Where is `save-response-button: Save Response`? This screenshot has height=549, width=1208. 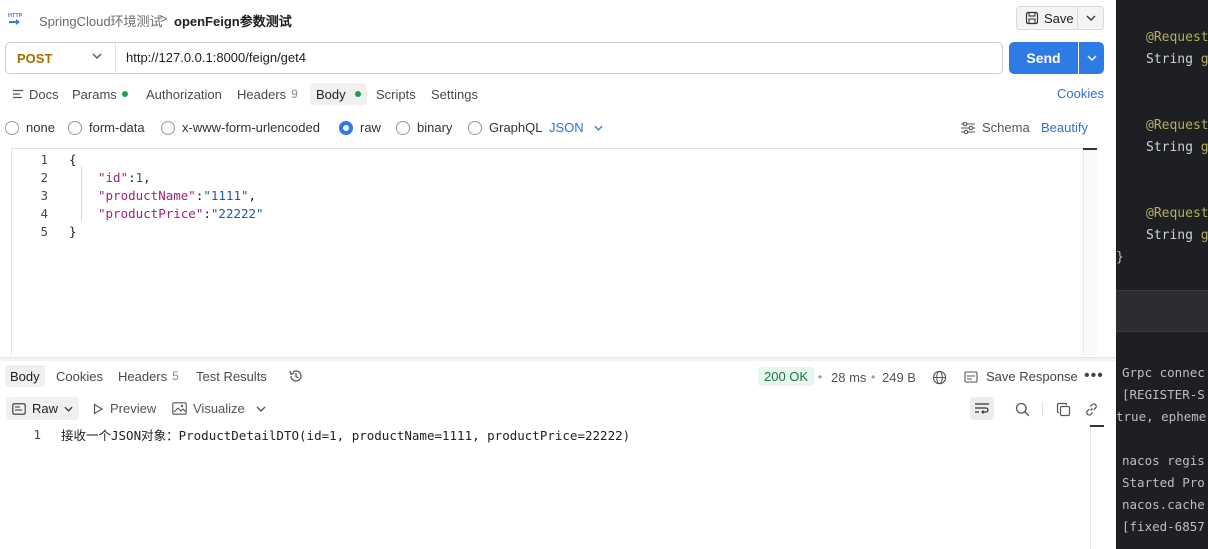
save-response-button: Save Response is located at coordinates (1021, 376).